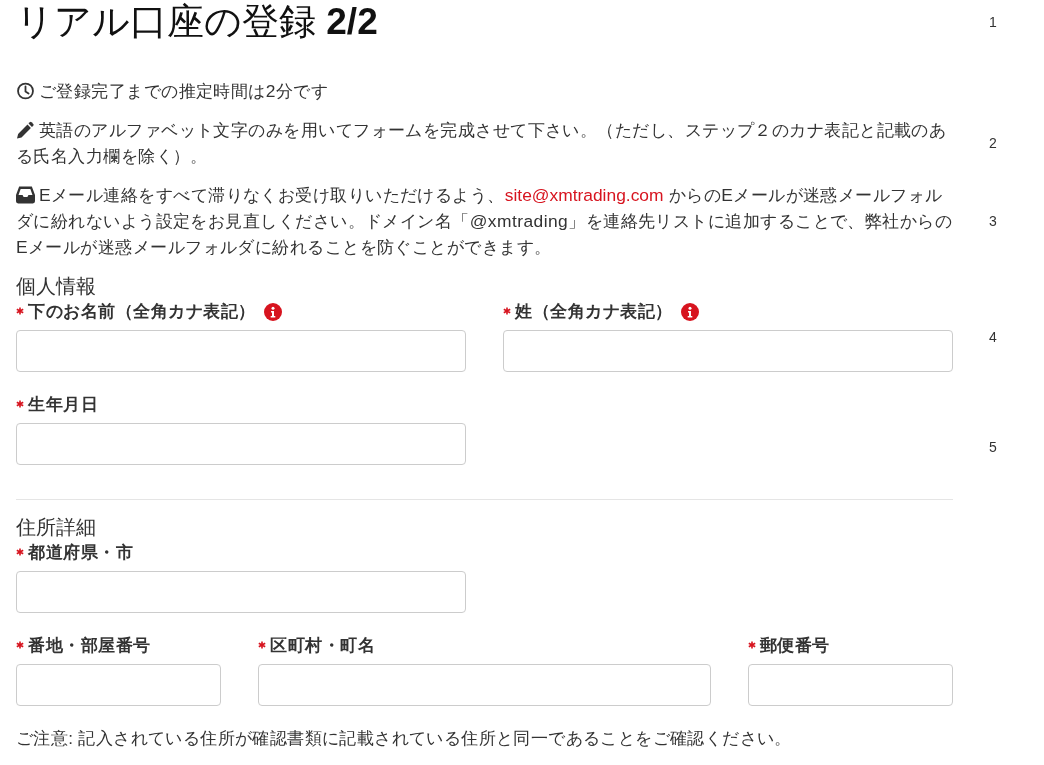 The width and height of the screenshot is (1044, 765). What do you see at coordinates (484, 221) in the screenshot?
I see `note-text: Eメール連絡をすべて滞りなくお受け取りいただけるよう、site@xmtrading.com からのEメールが迷惑メールフォルダに紛れないよう設定をお見直しください。ドメイン名「@xmtrading」を連絡先リストに追加することで、弊社からのEメールが迷惑メールフォルダに紛れることを防ぐことができます。` at bounding box center [484, 221].